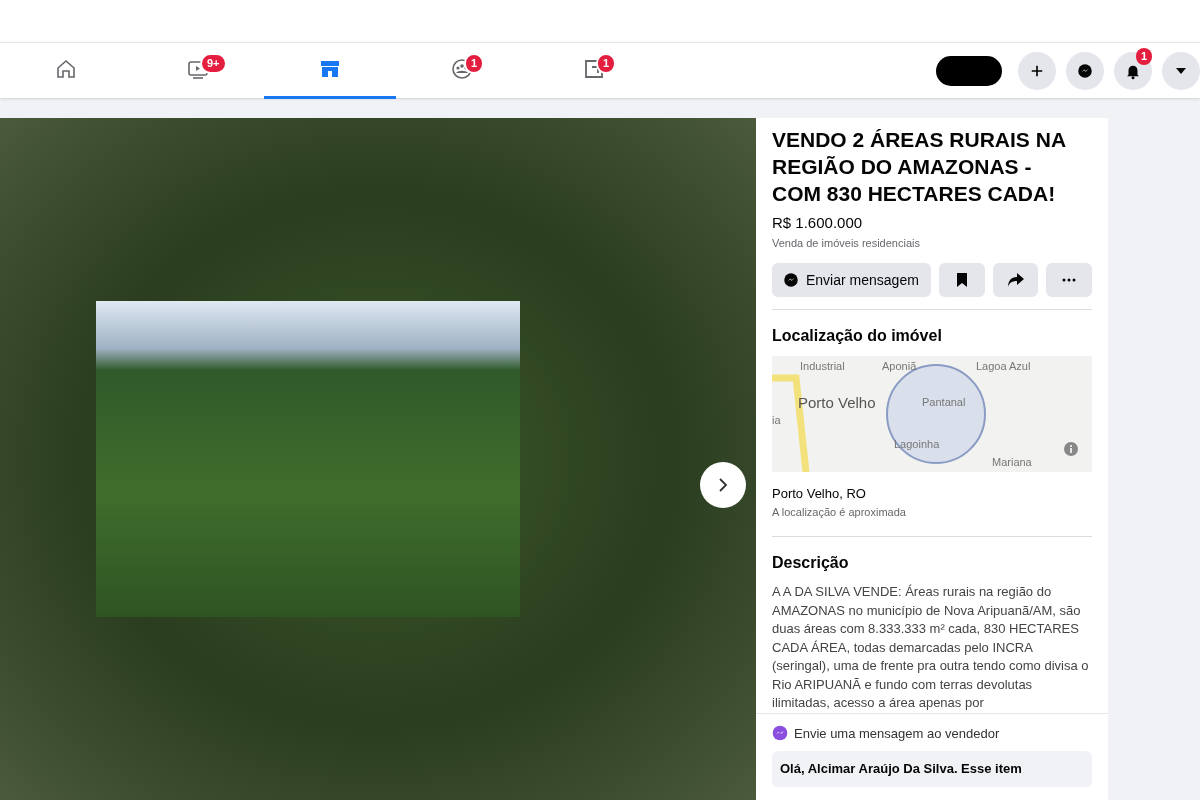 The height and width of the screenshot is (800, 1200). What do you see at coordinates (723, 485) in the screenshot?
I see `next-button` at bounding box center [723, 485].